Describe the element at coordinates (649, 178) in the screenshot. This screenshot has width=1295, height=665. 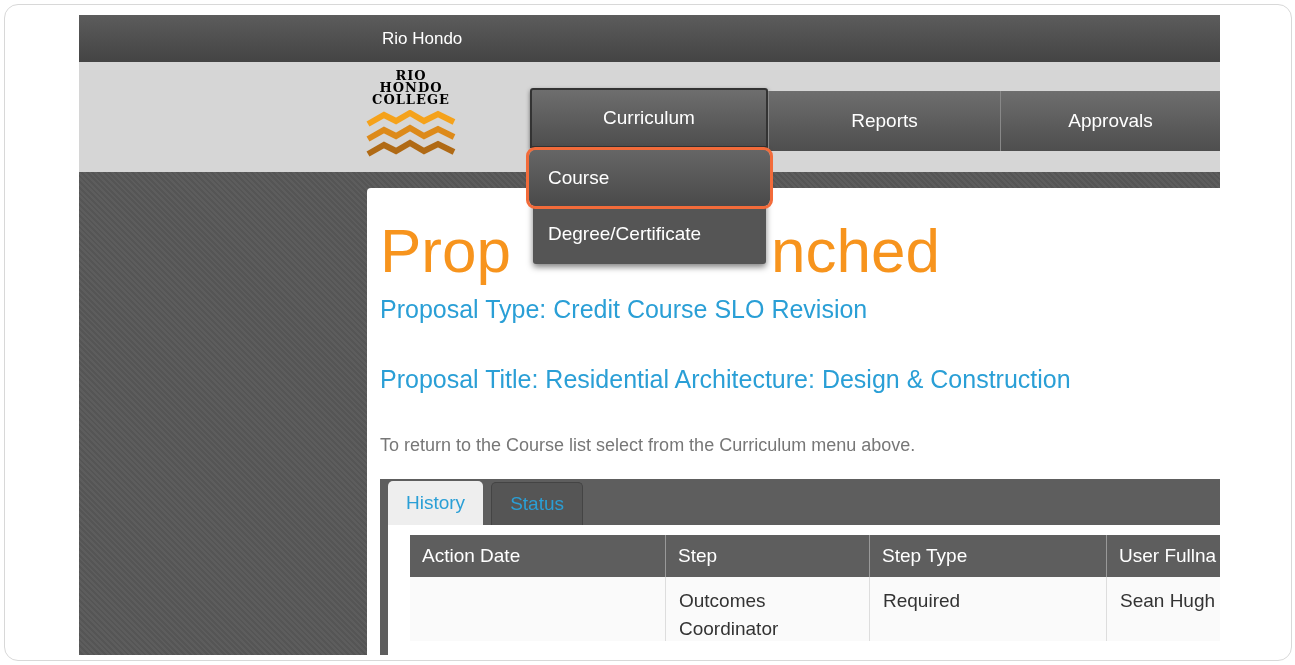
I see `menu-item: Course` at that location.